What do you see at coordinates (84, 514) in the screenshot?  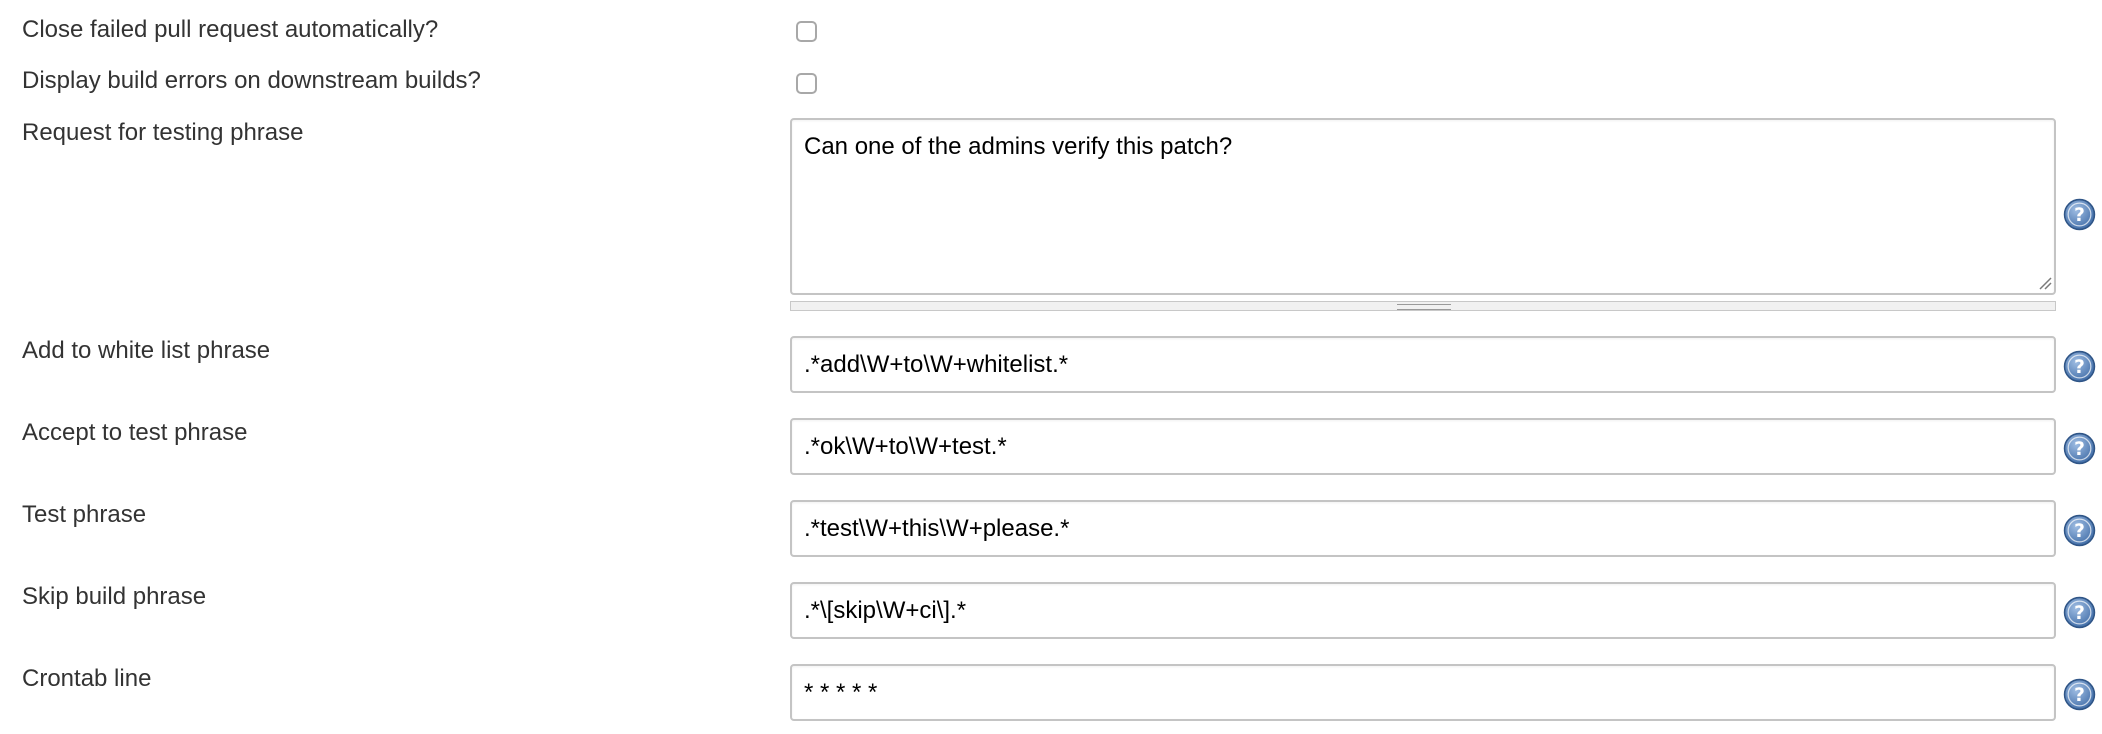 I see `test-phrase-label: Test phrase` at bounding box center [84, 514].